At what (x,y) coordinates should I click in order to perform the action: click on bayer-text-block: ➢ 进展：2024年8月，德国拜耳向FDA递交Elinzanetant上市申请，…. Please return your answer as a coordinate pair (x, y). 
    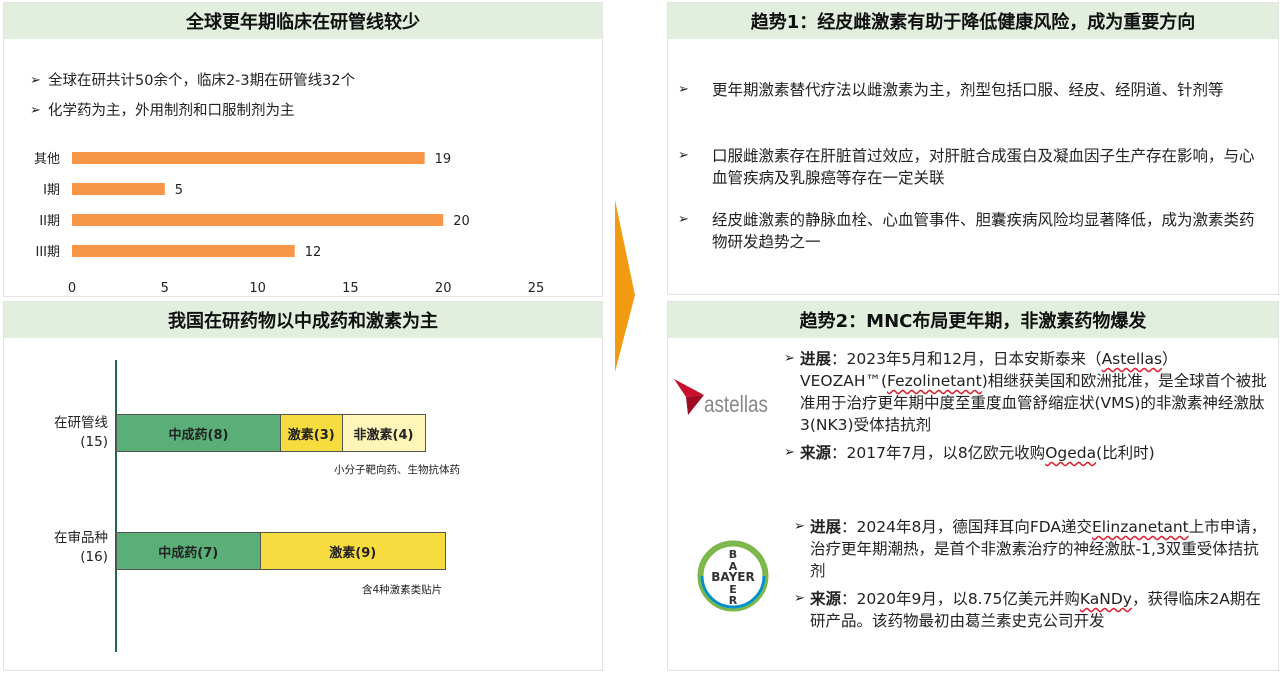
    Looking at the image, I should click on (1032, 574).